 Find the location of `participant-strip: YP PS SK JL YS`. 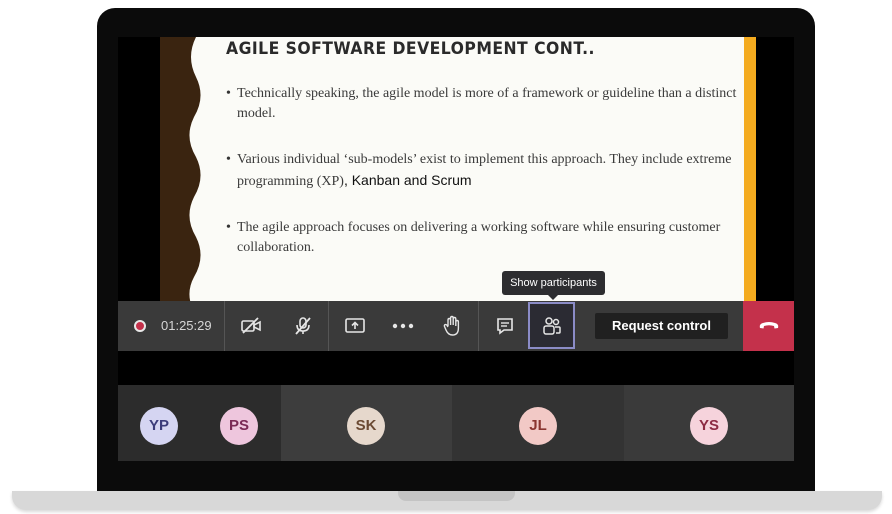

participant-strip: YP PS SK JL YS is located at coordinates (456, 423).